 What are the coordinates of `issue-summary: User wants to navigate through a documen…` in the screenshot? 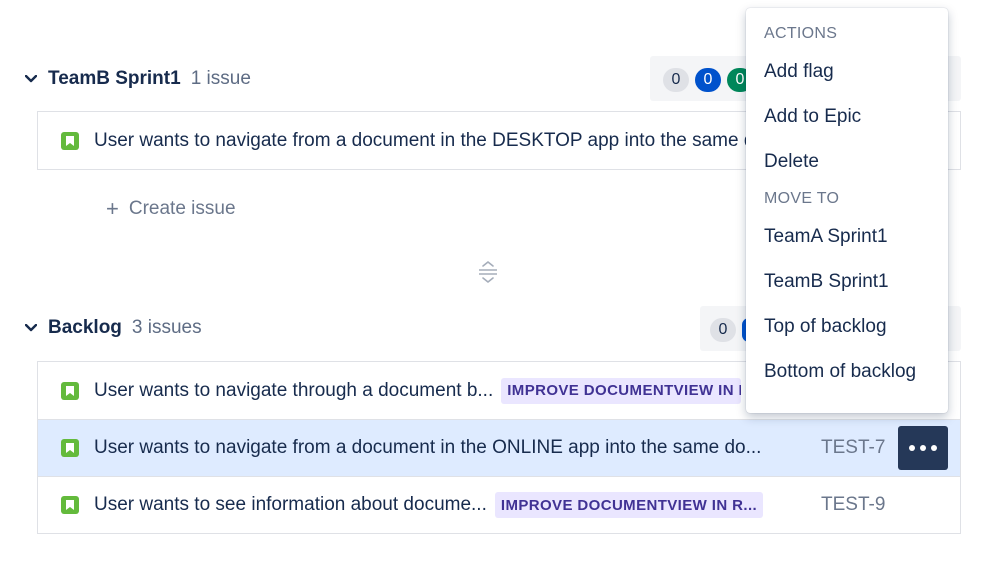 It's located at (294, 390).